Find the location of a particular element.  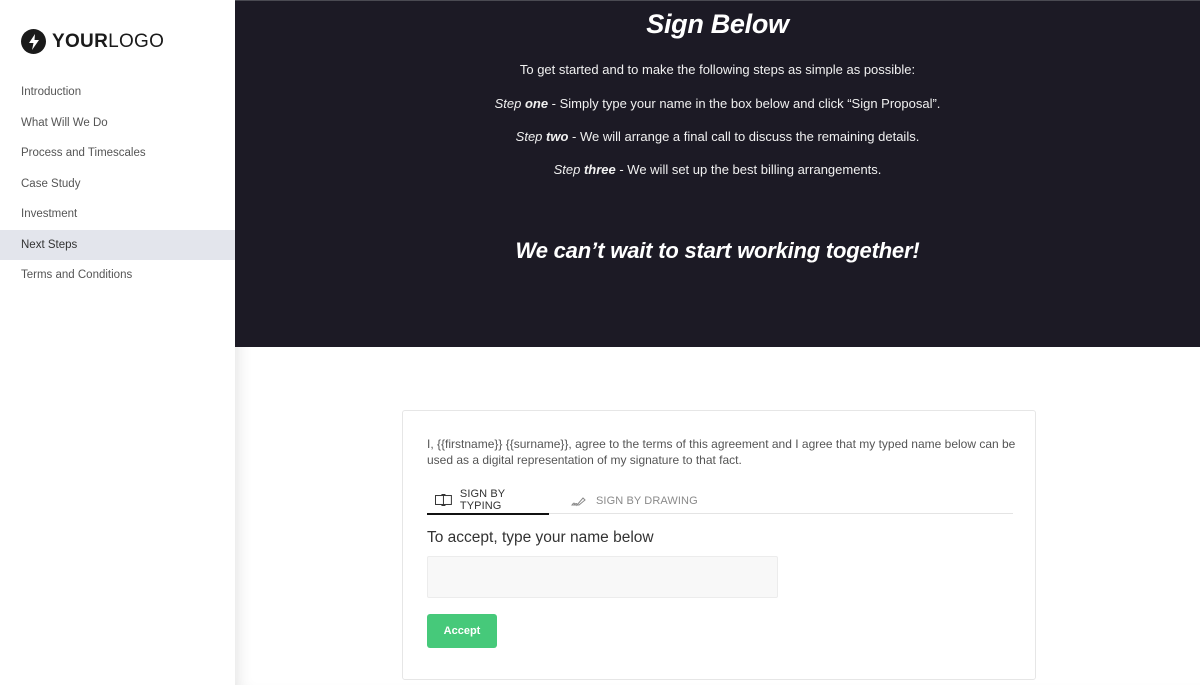

name-input is located at coordinates (602, 577).